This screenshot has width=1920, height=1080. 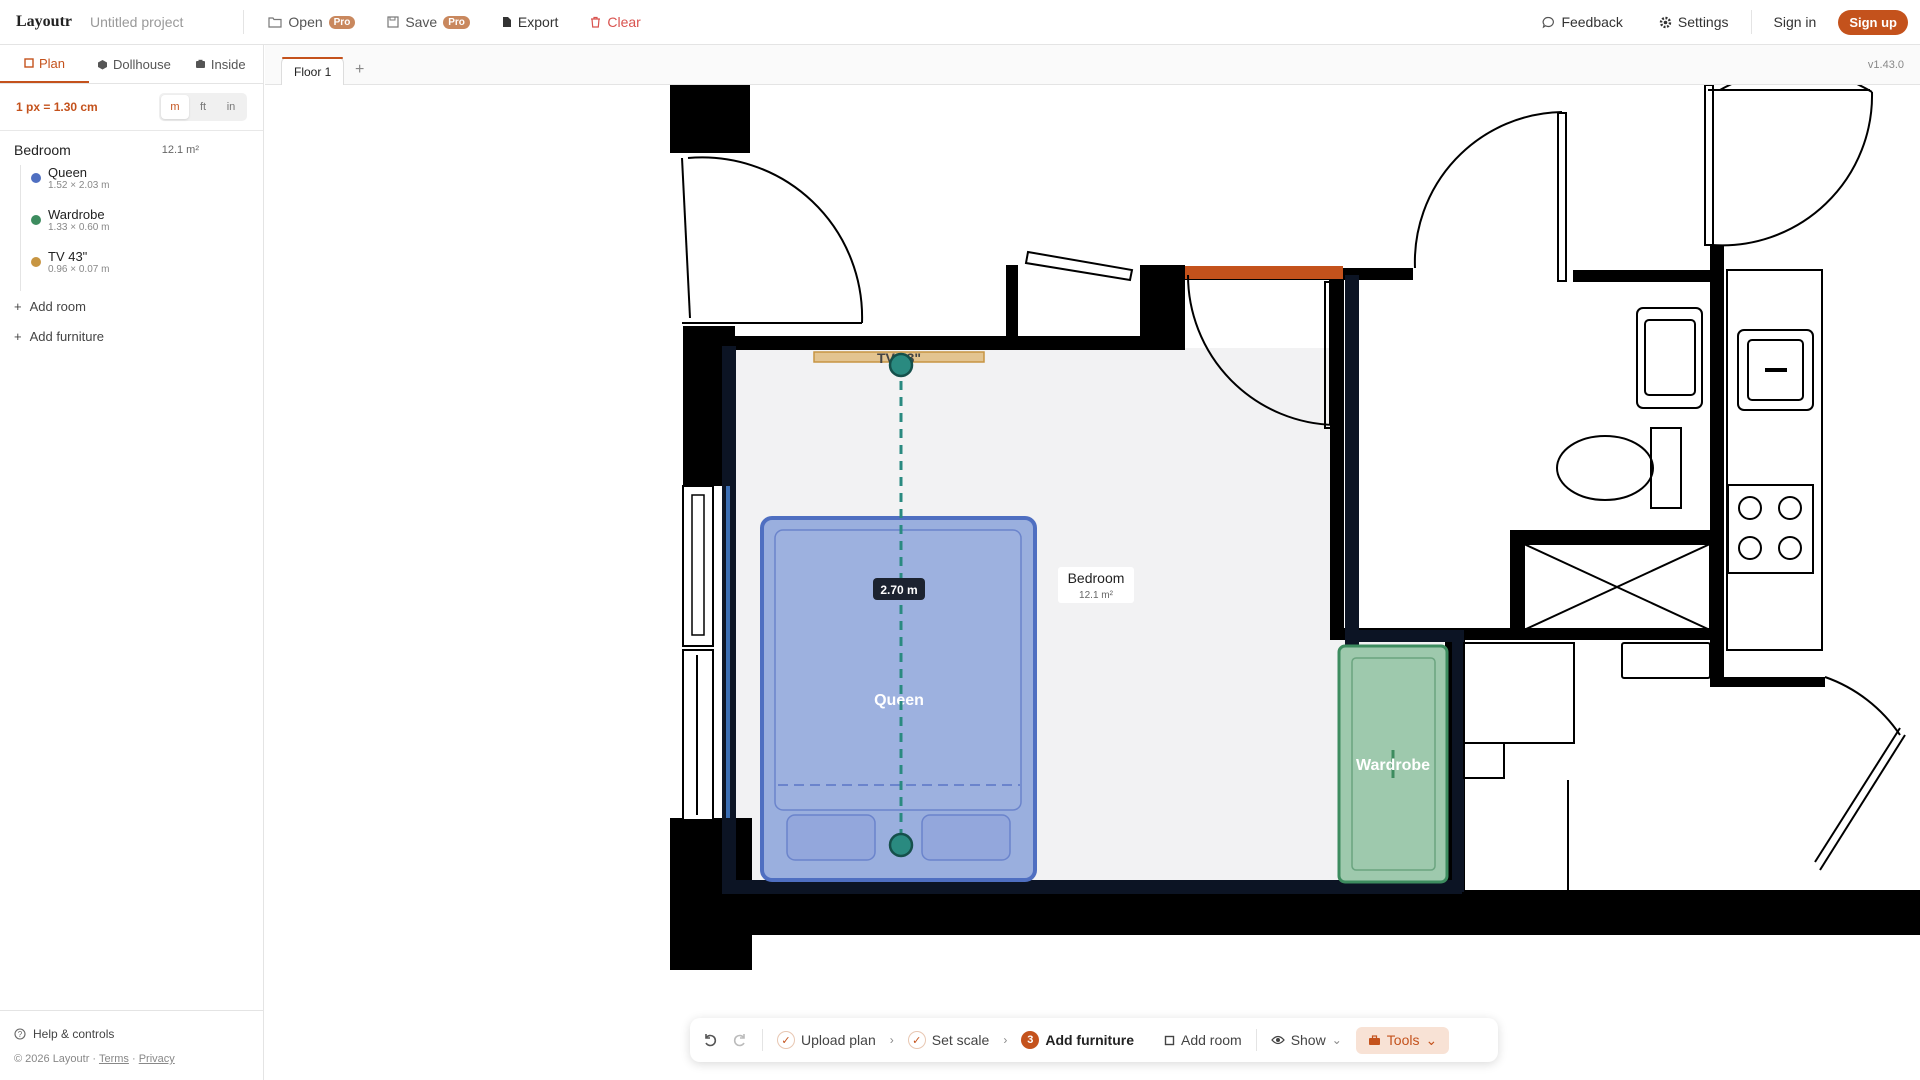 What do you see at coordinates (421, 22) in the screenshot?
I see `save-label: Save` at bounding box center [421, 22].